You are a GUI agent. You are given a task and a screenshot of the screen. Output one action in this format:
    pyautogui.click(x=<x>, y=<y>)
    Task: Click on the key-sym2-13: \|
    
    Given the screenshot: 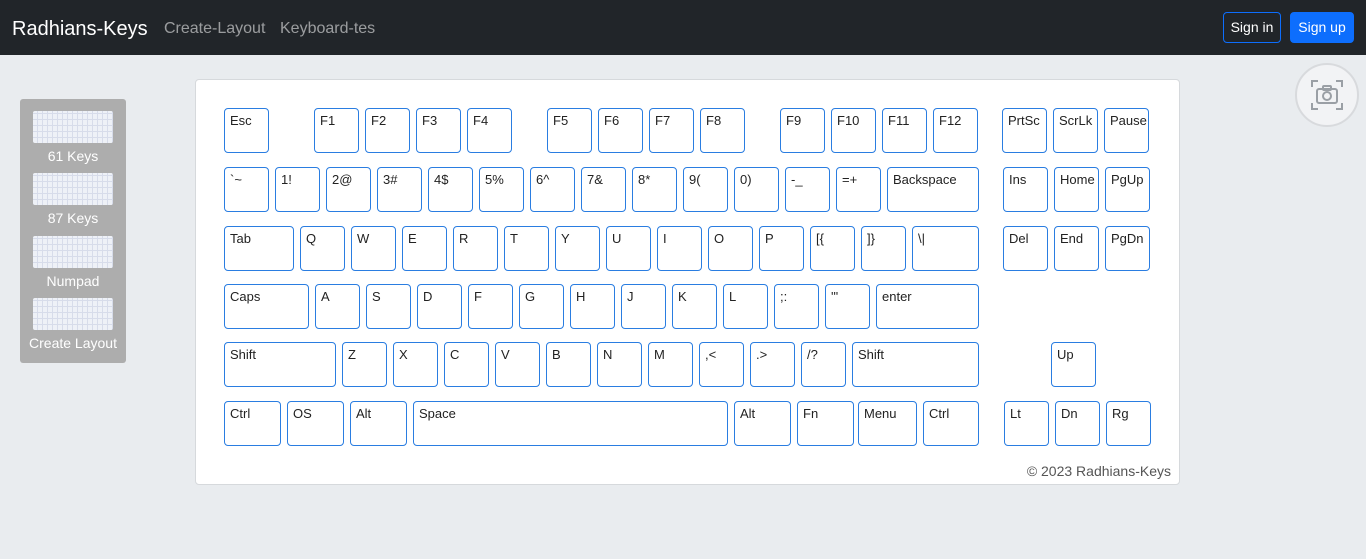 What is the action you would take?
    pyautogui.click(x=945, y=248)
    